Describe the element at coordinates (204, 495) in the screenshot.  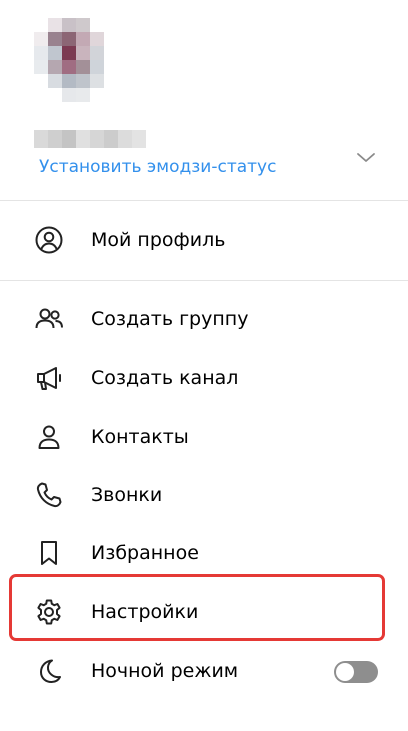
I see `menu-item-calls: Звонки` at that location.